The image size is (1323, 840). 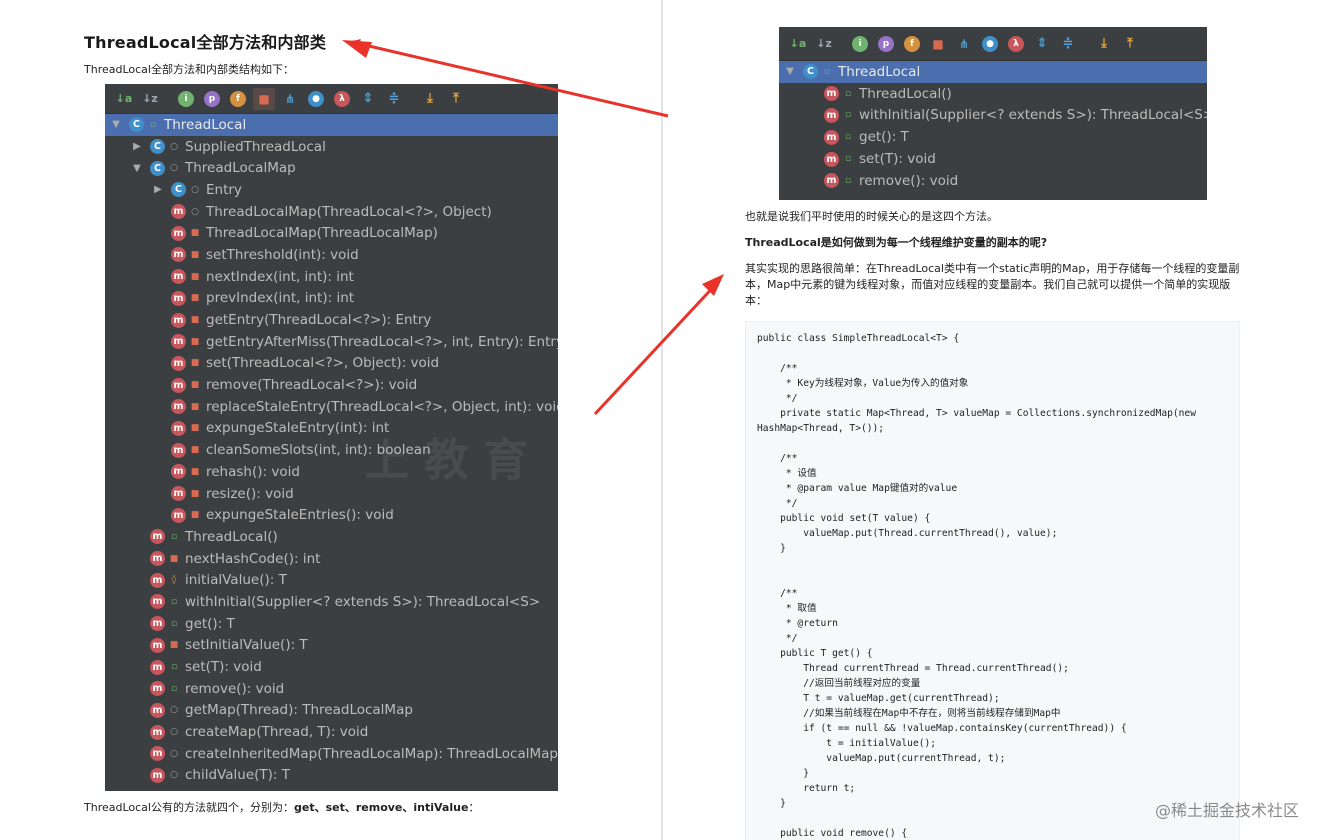 What do you see at coordinates (210, 623) in the screenshot?
I see `tree-node-label: get(): T` at bounding box center [210, 623].